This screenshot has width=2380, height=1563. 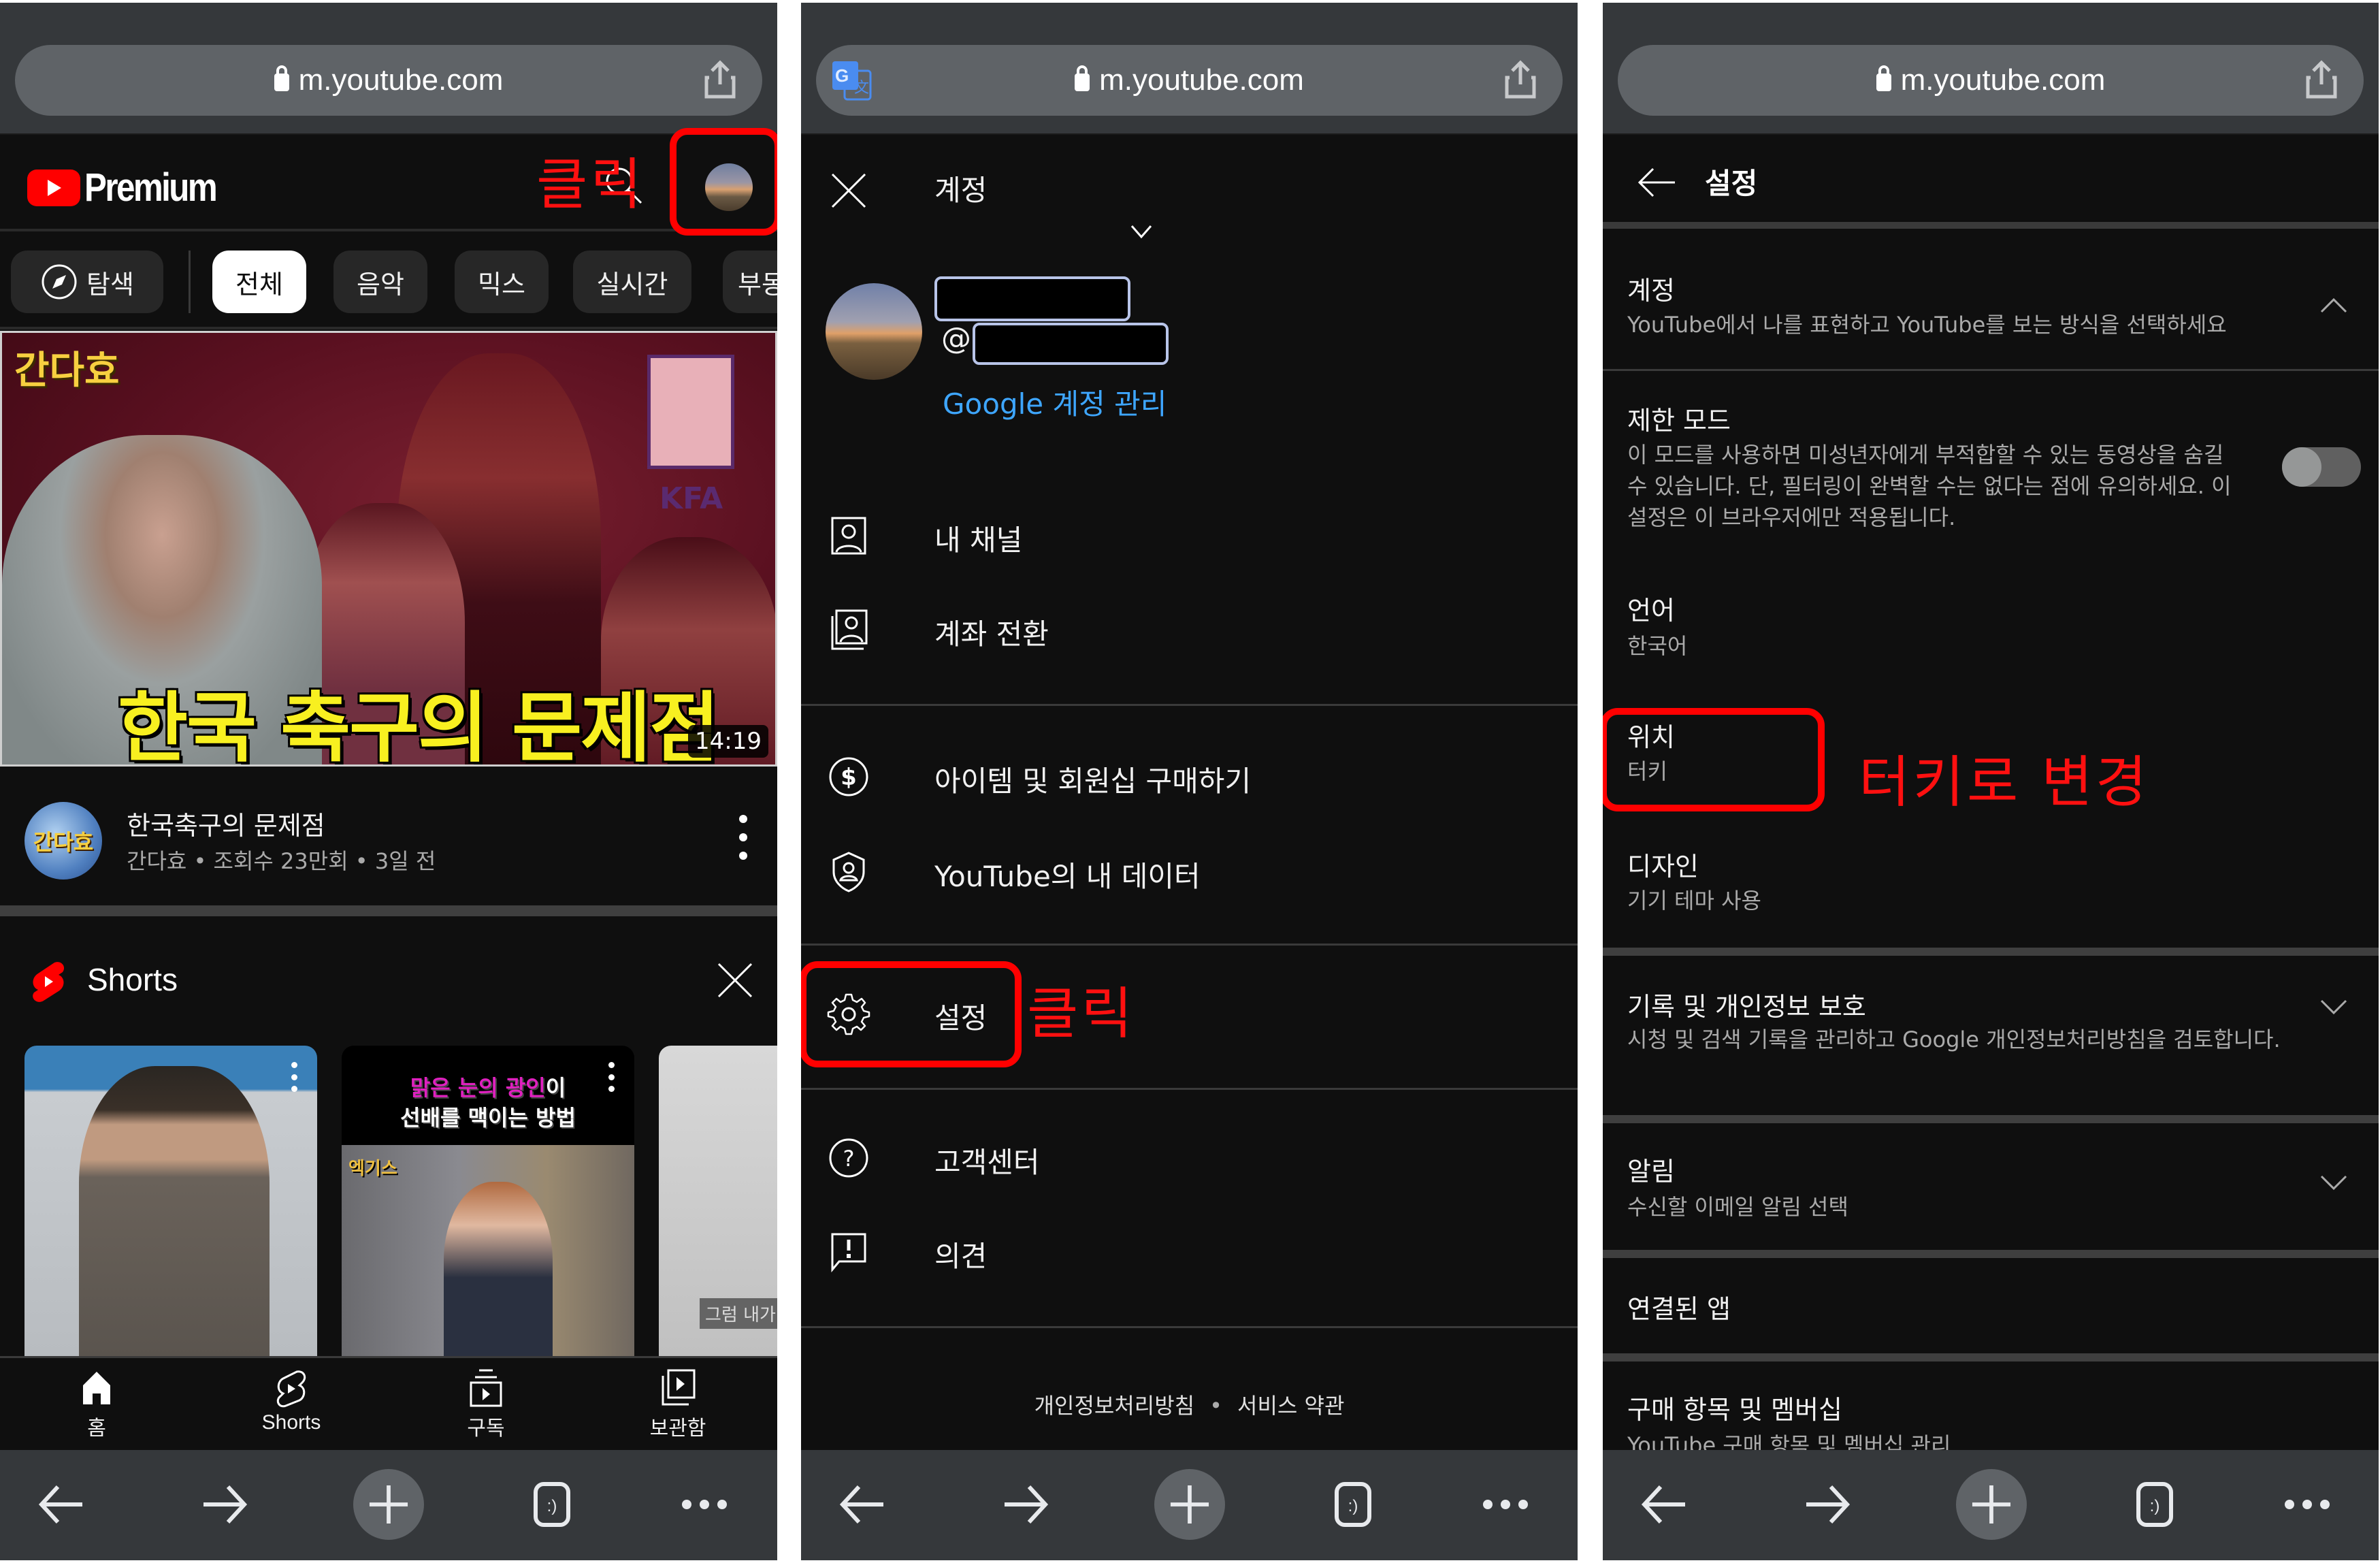 I want to click on tab-home: 홈, so click(x=96, y=1408).